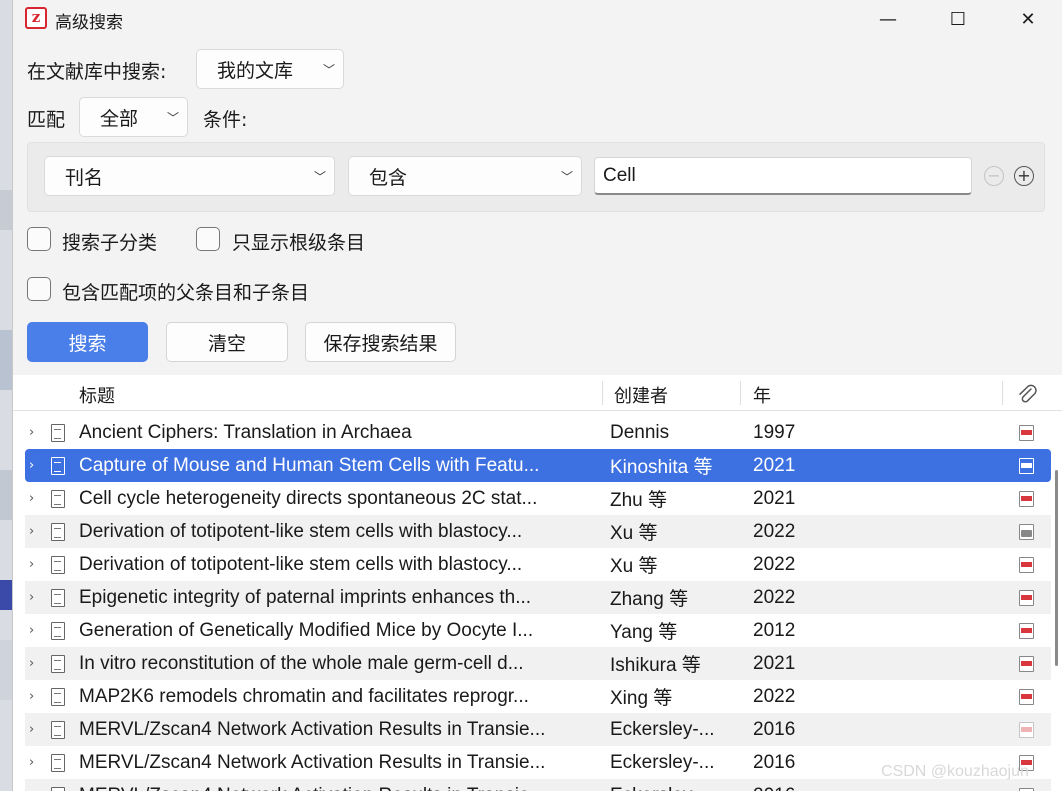  Describe the element at coordinates (1027, 19) in the screenshot. I see `close-button: ✕` at that location.